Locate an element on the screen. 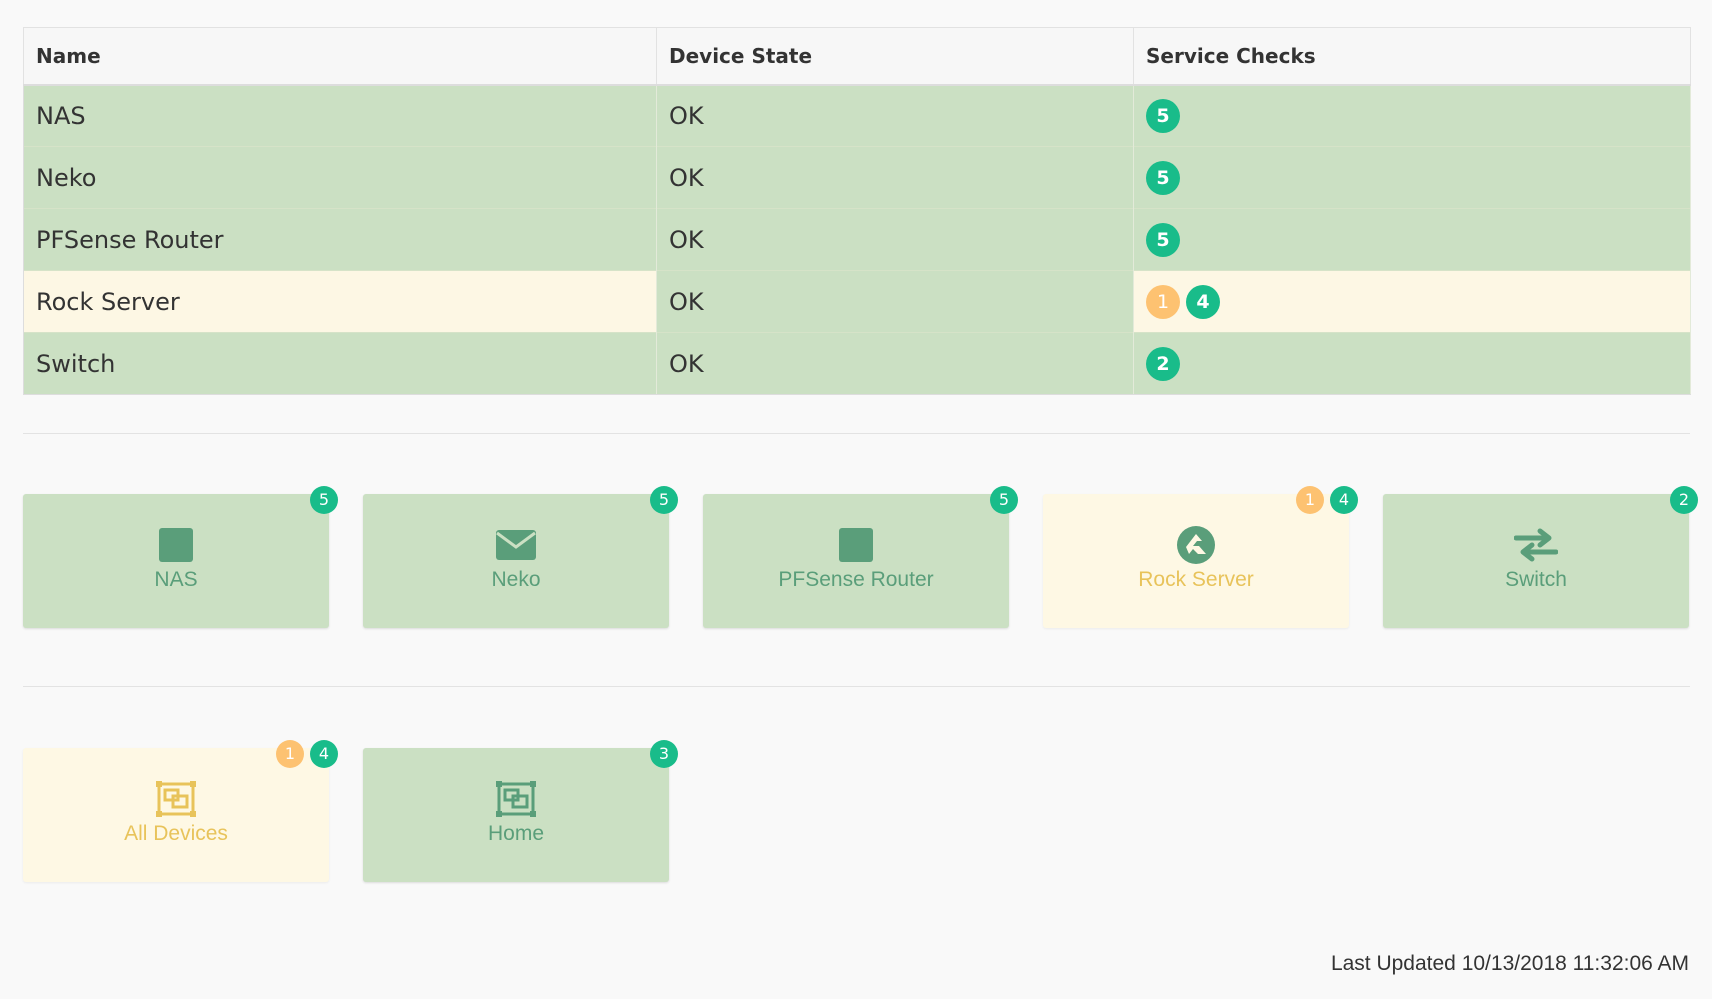 Image resolution: width=1712 pixels, height=999 pixels. device-name-cell: Rock Server is located at coordinates (340, 301).